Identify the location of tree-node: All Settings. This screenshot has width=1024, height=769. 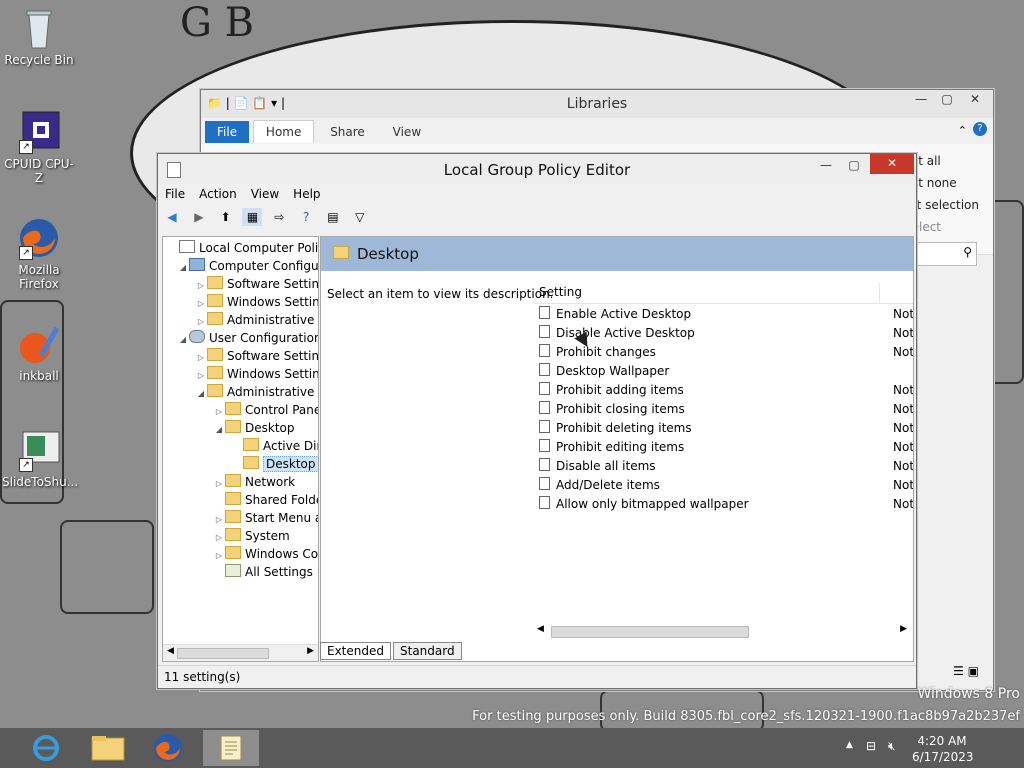
(263, 572).